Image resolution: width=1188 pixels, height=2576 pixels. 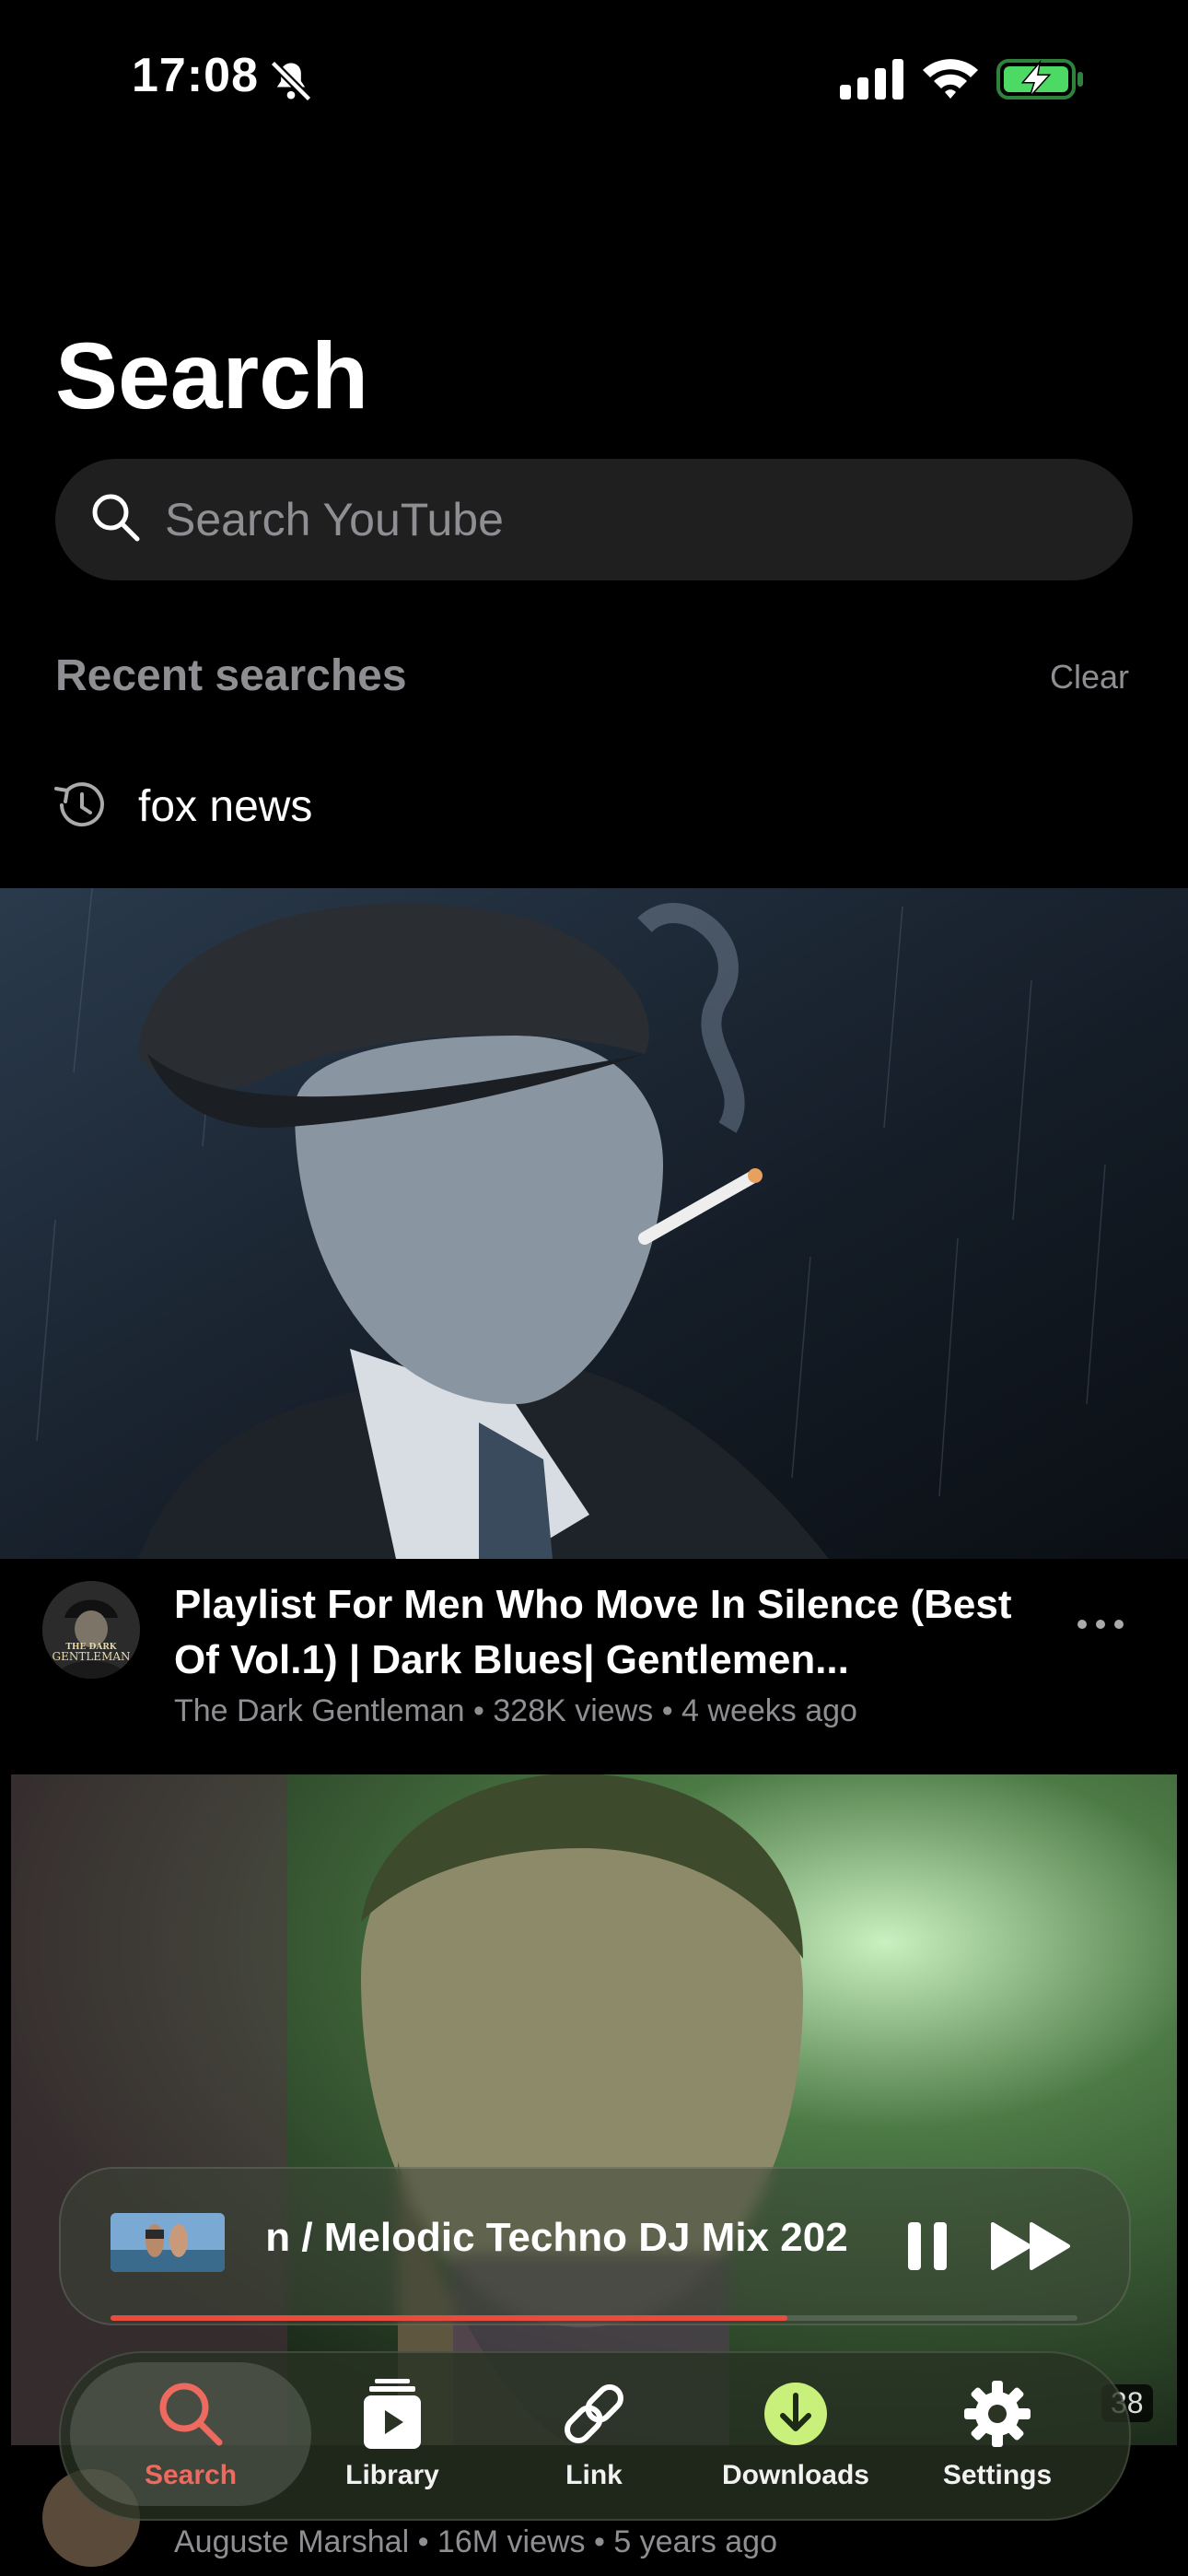 What do you see at coordinates (1089, 677) in the screenshot?
I see `clear-recent-button: Clear` at bounding box center [1089, 677].